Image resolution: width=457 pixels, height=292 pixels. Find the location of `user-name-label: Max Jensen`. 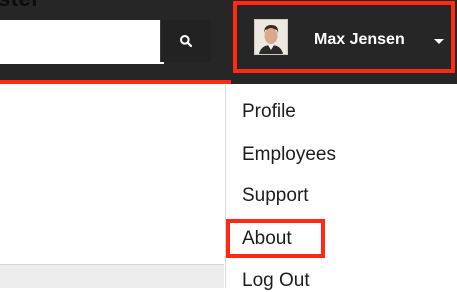

user-name-label: Max Jensen is located at coordinates (359, 39).